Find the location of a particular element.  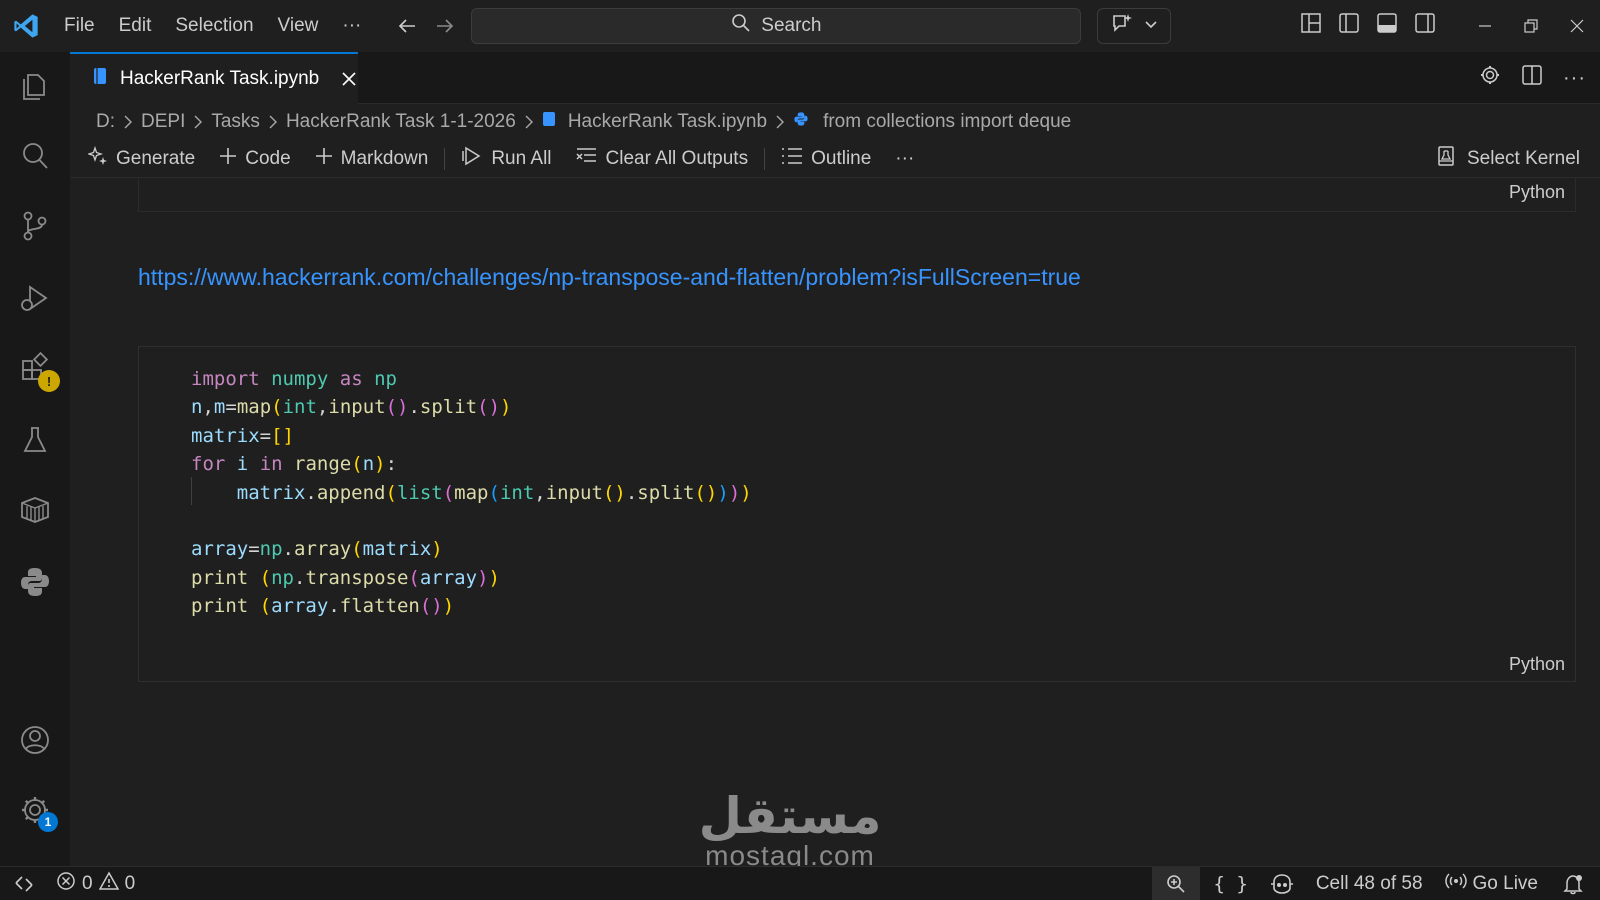

clear-all-outputs-button: Clear All Outputs is located at coordinates (662, 159).